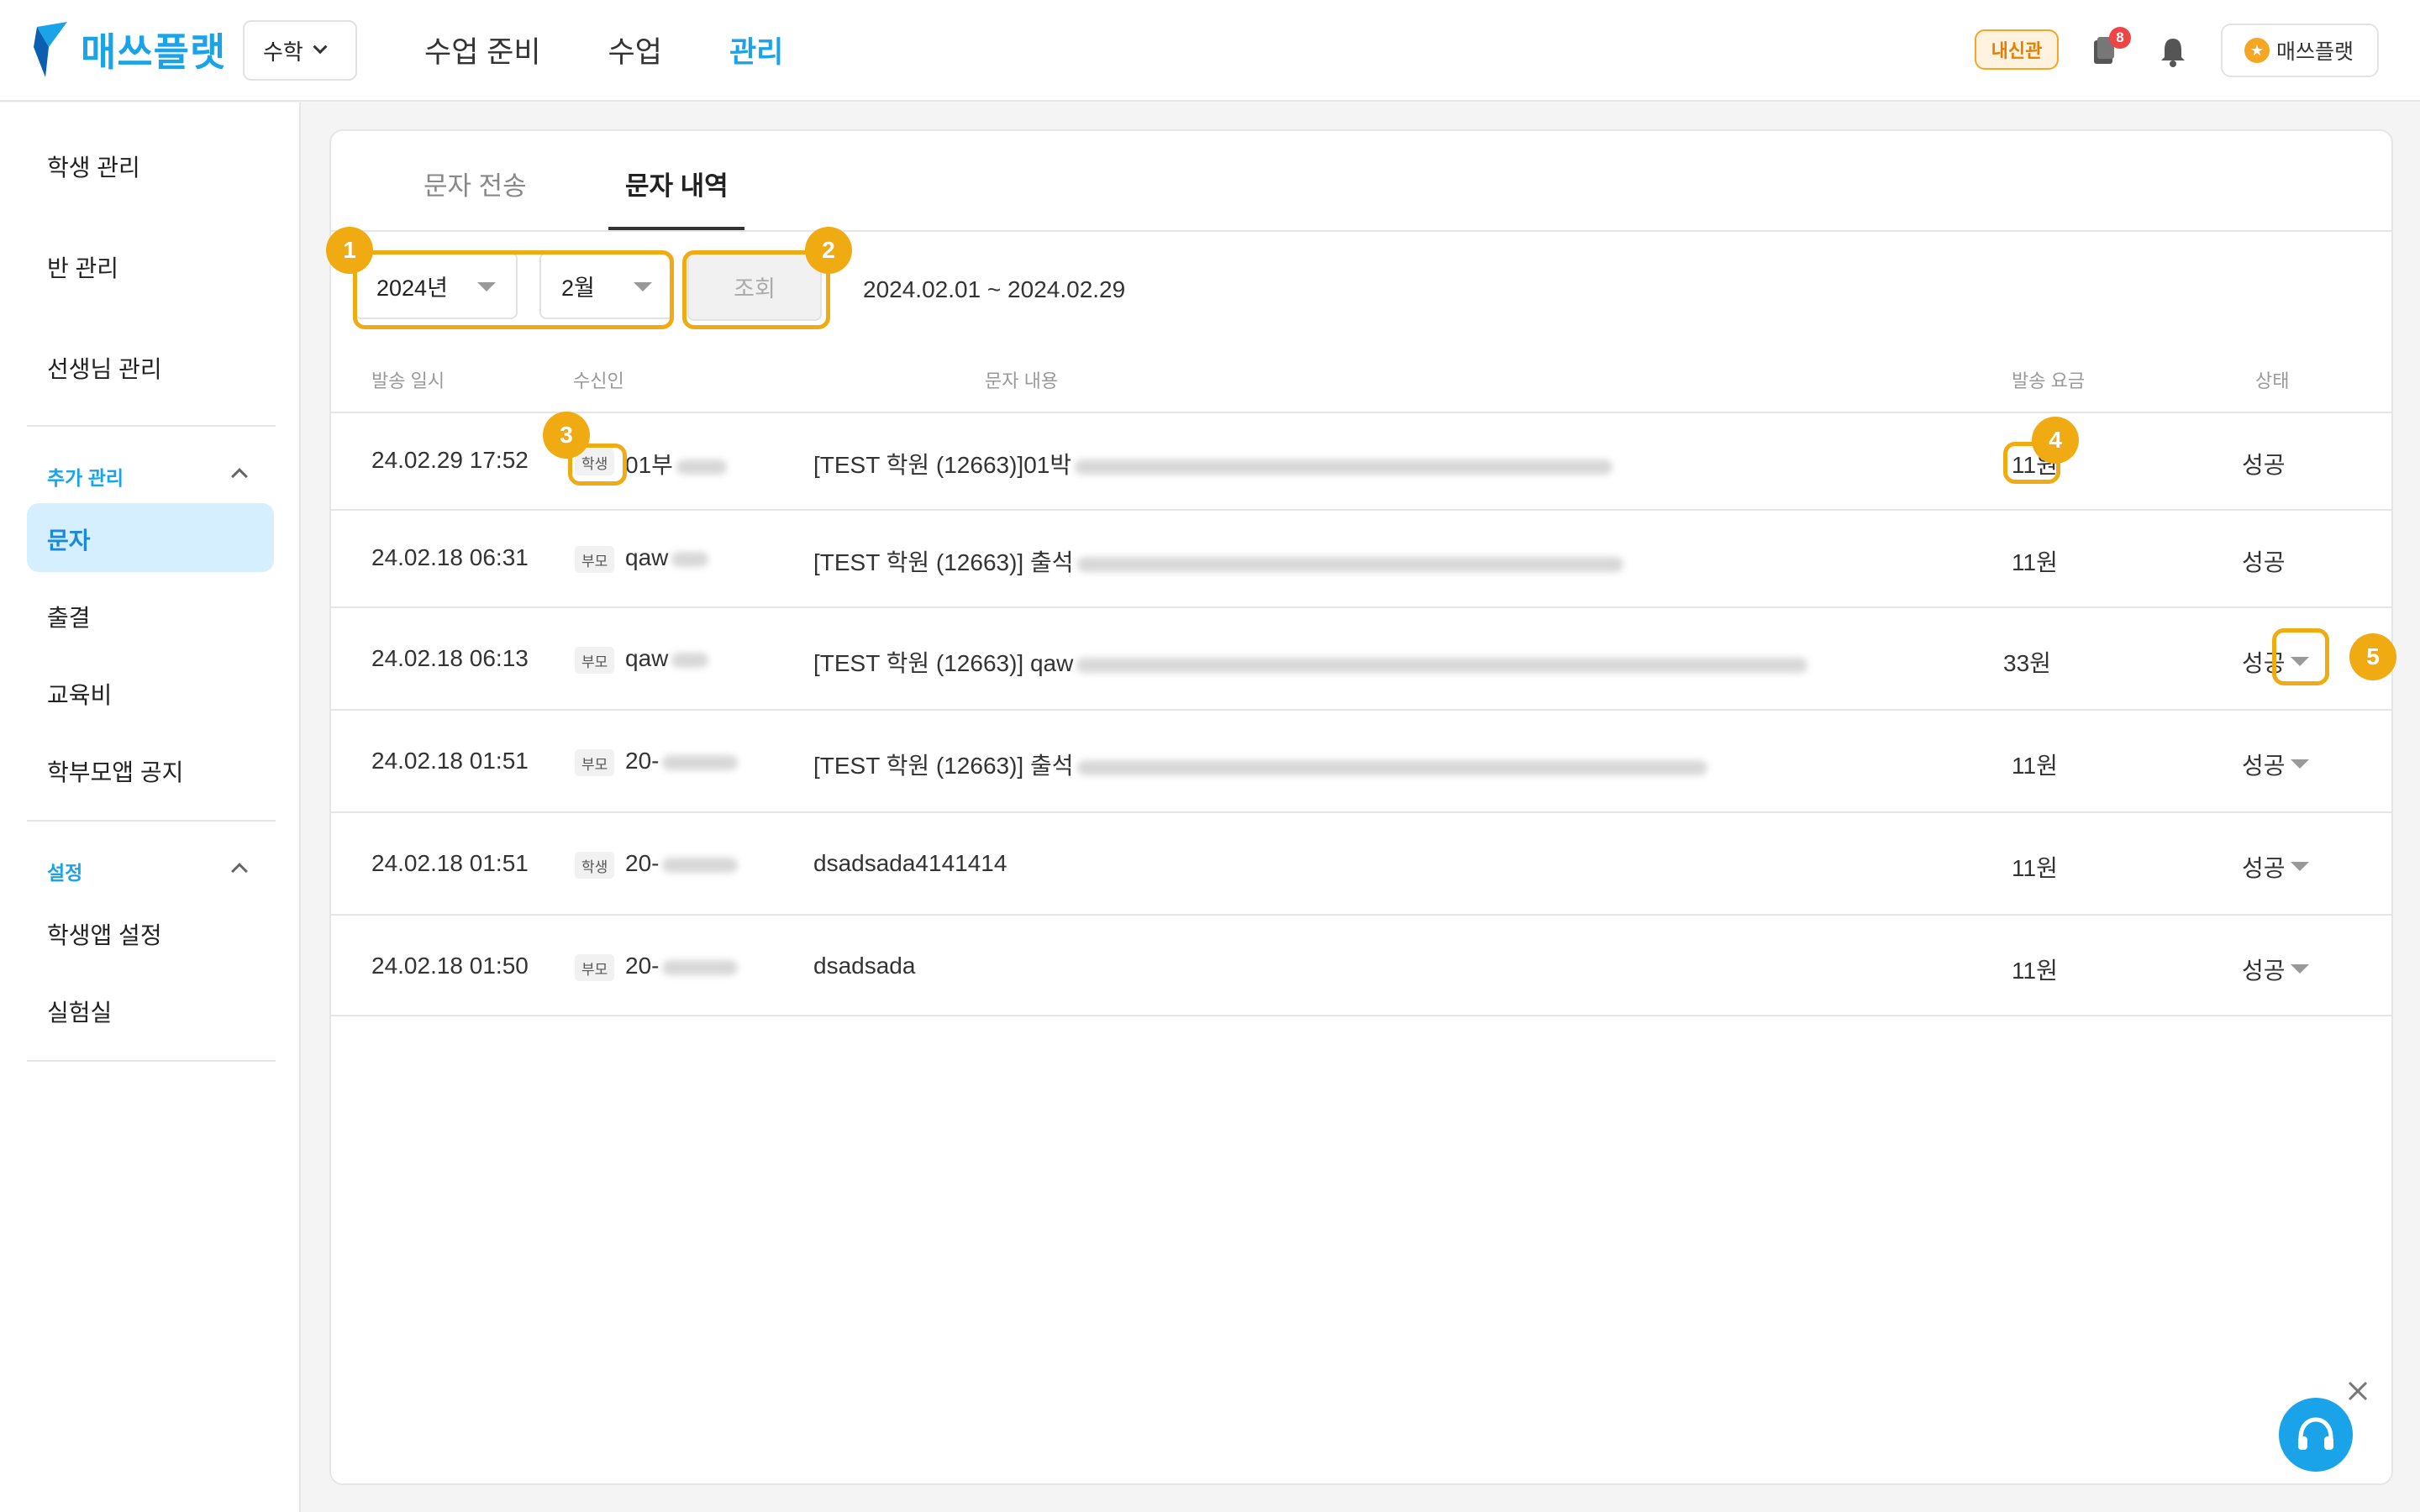 This screenshot has height=1512, width=2420. What do you see at coordinates (513, 289) in the screenshot?
I see `highlight-period-selects` at bounding box center [513, 289].